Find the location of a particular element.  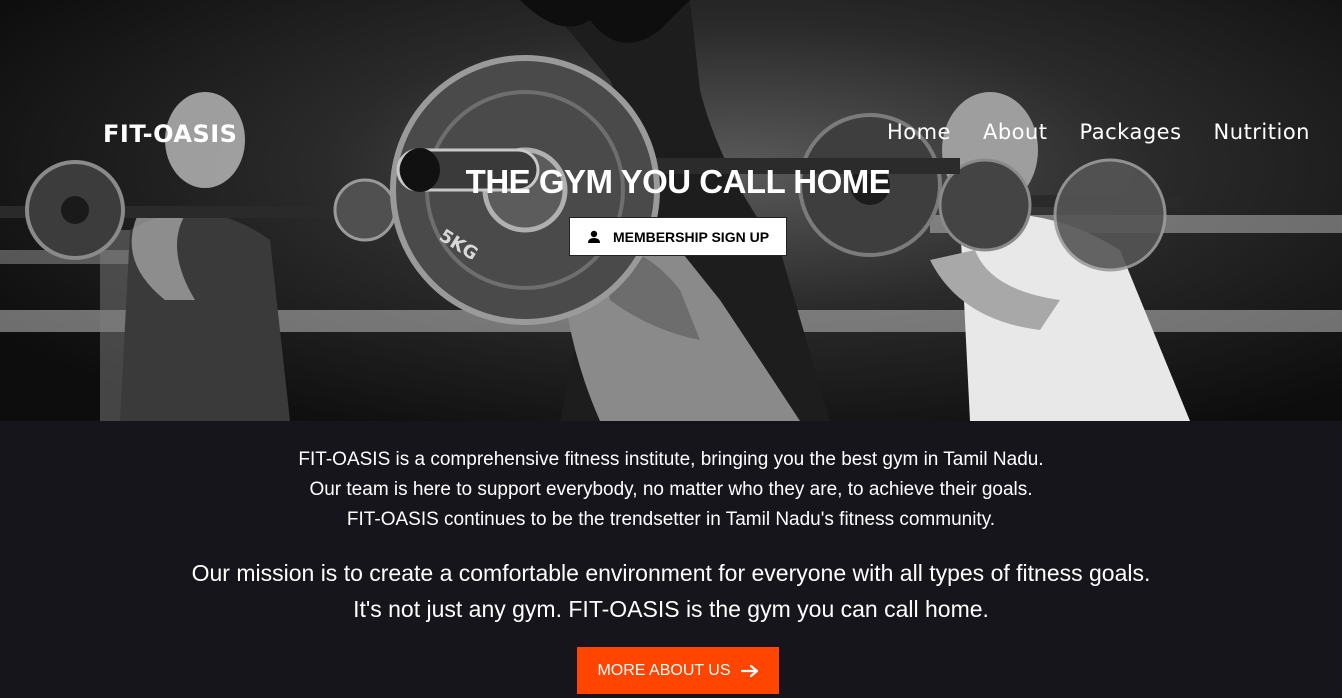

brand-logo: FIT-OASIS is located at coordinates (170, 134).